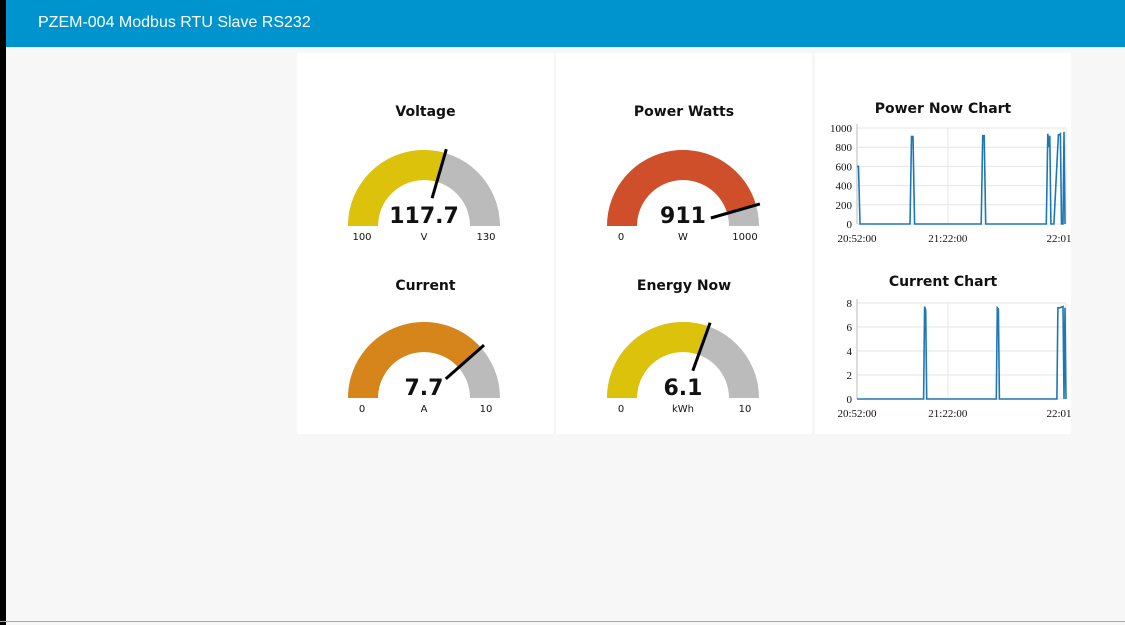 The height and width of the screenshot is (625, 1125). What do you see at coordinates (844, 206) in the screenshot?
I see `chart-y-tick: 200` at bounding box center [844, 206].